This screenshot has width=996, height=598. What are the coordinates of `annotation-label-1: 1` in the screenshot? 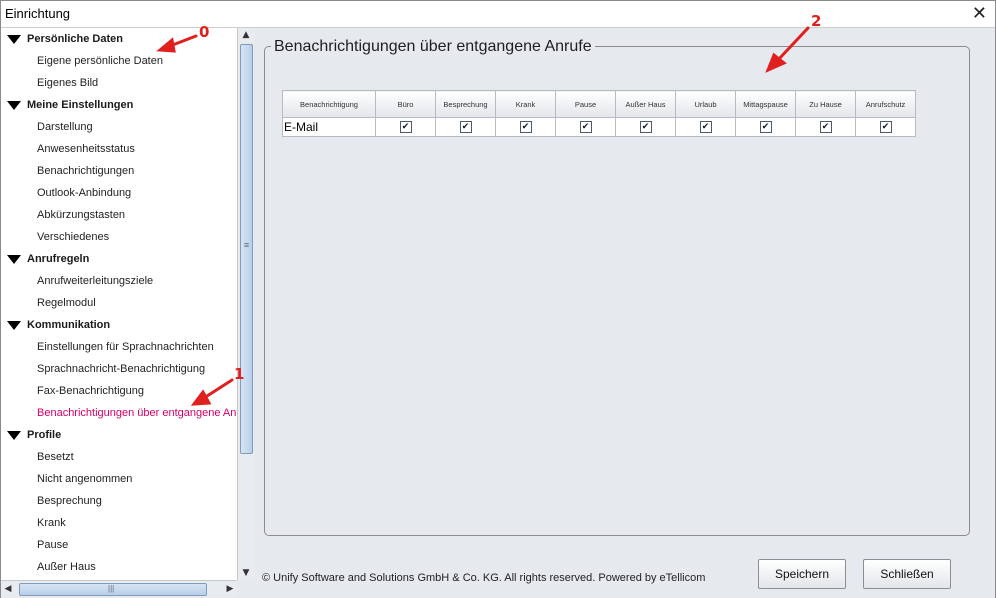 It's located at (239, 374).